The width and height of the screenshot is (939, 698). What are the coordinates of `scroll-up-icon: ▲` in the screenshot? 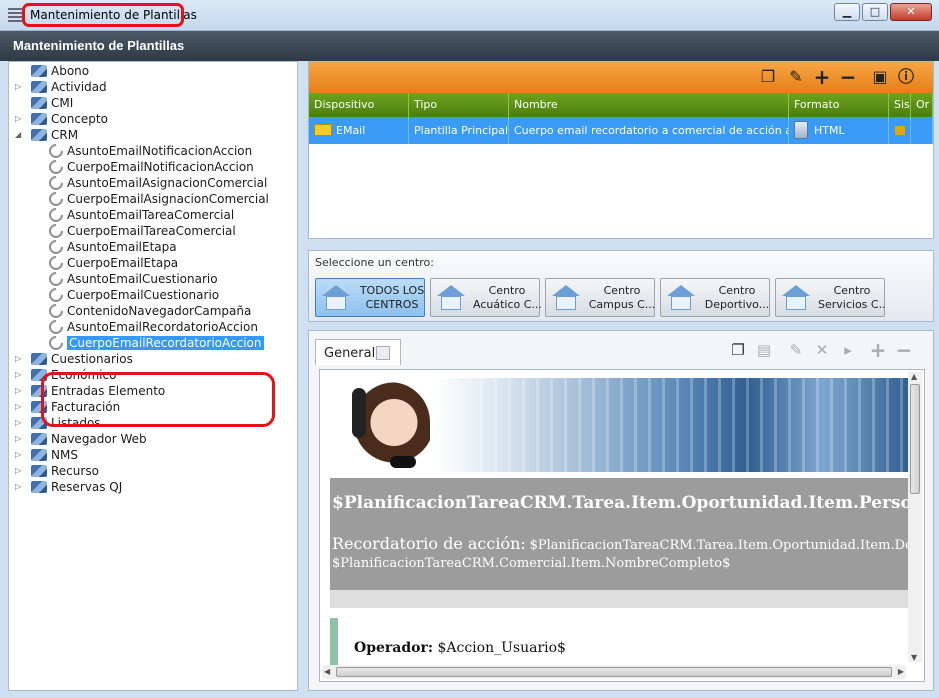 It's located at (914, 376).